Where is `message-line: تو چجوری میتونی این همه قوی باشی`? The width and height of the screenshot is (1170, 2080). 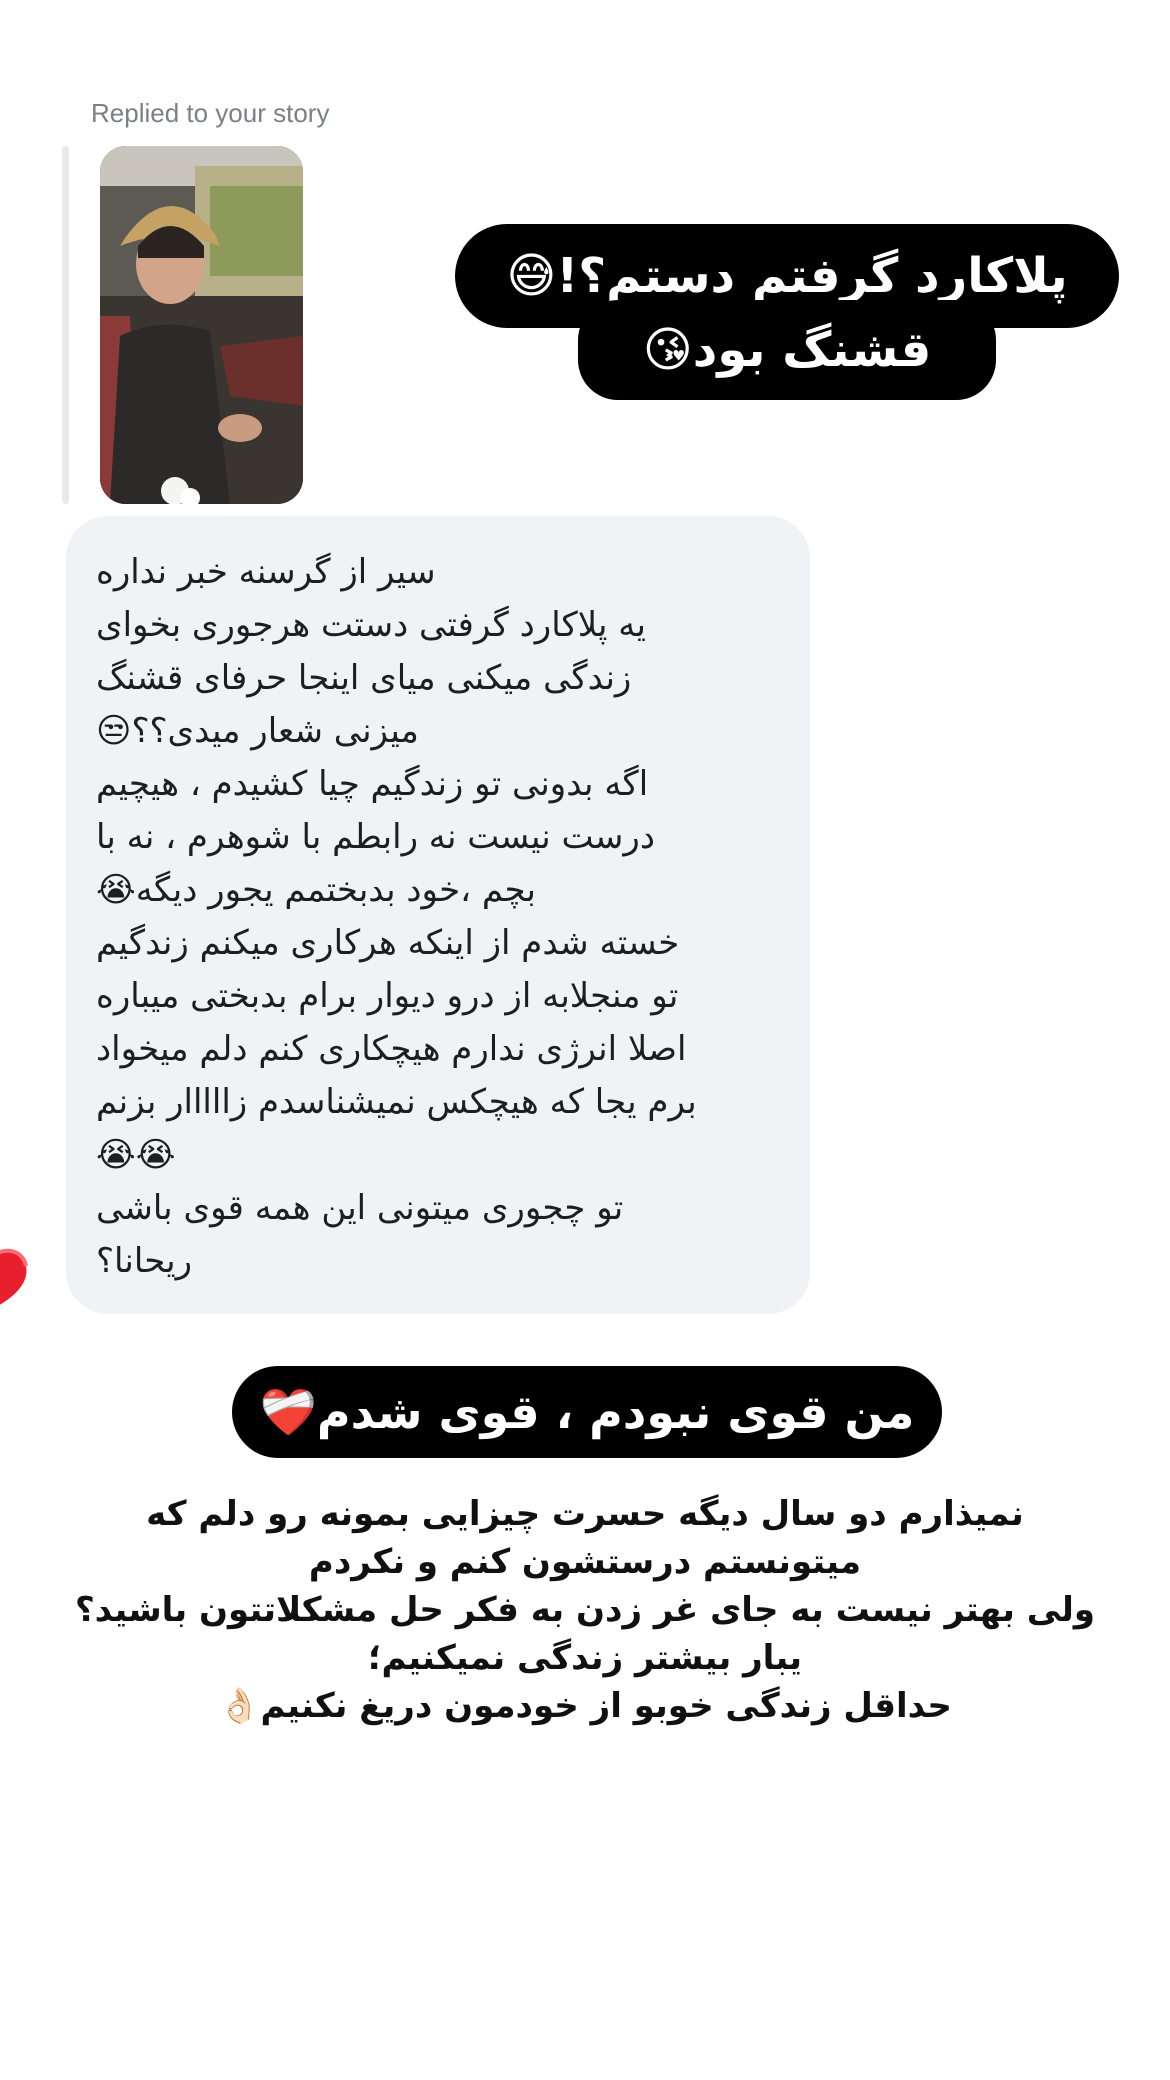
message-line: تو چجوری میتونی این همه قوی باشی is located at coordinates (360, 1208).